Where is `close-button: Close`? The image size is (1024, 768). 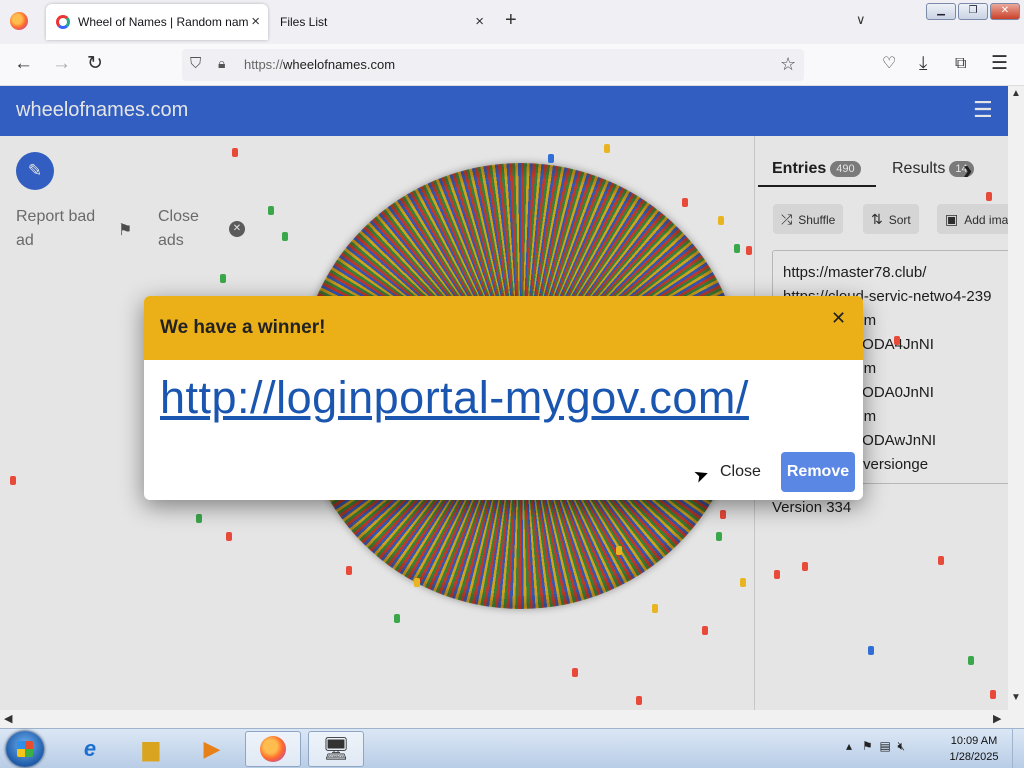 close-button: Close is located at coordinates (740, 472).